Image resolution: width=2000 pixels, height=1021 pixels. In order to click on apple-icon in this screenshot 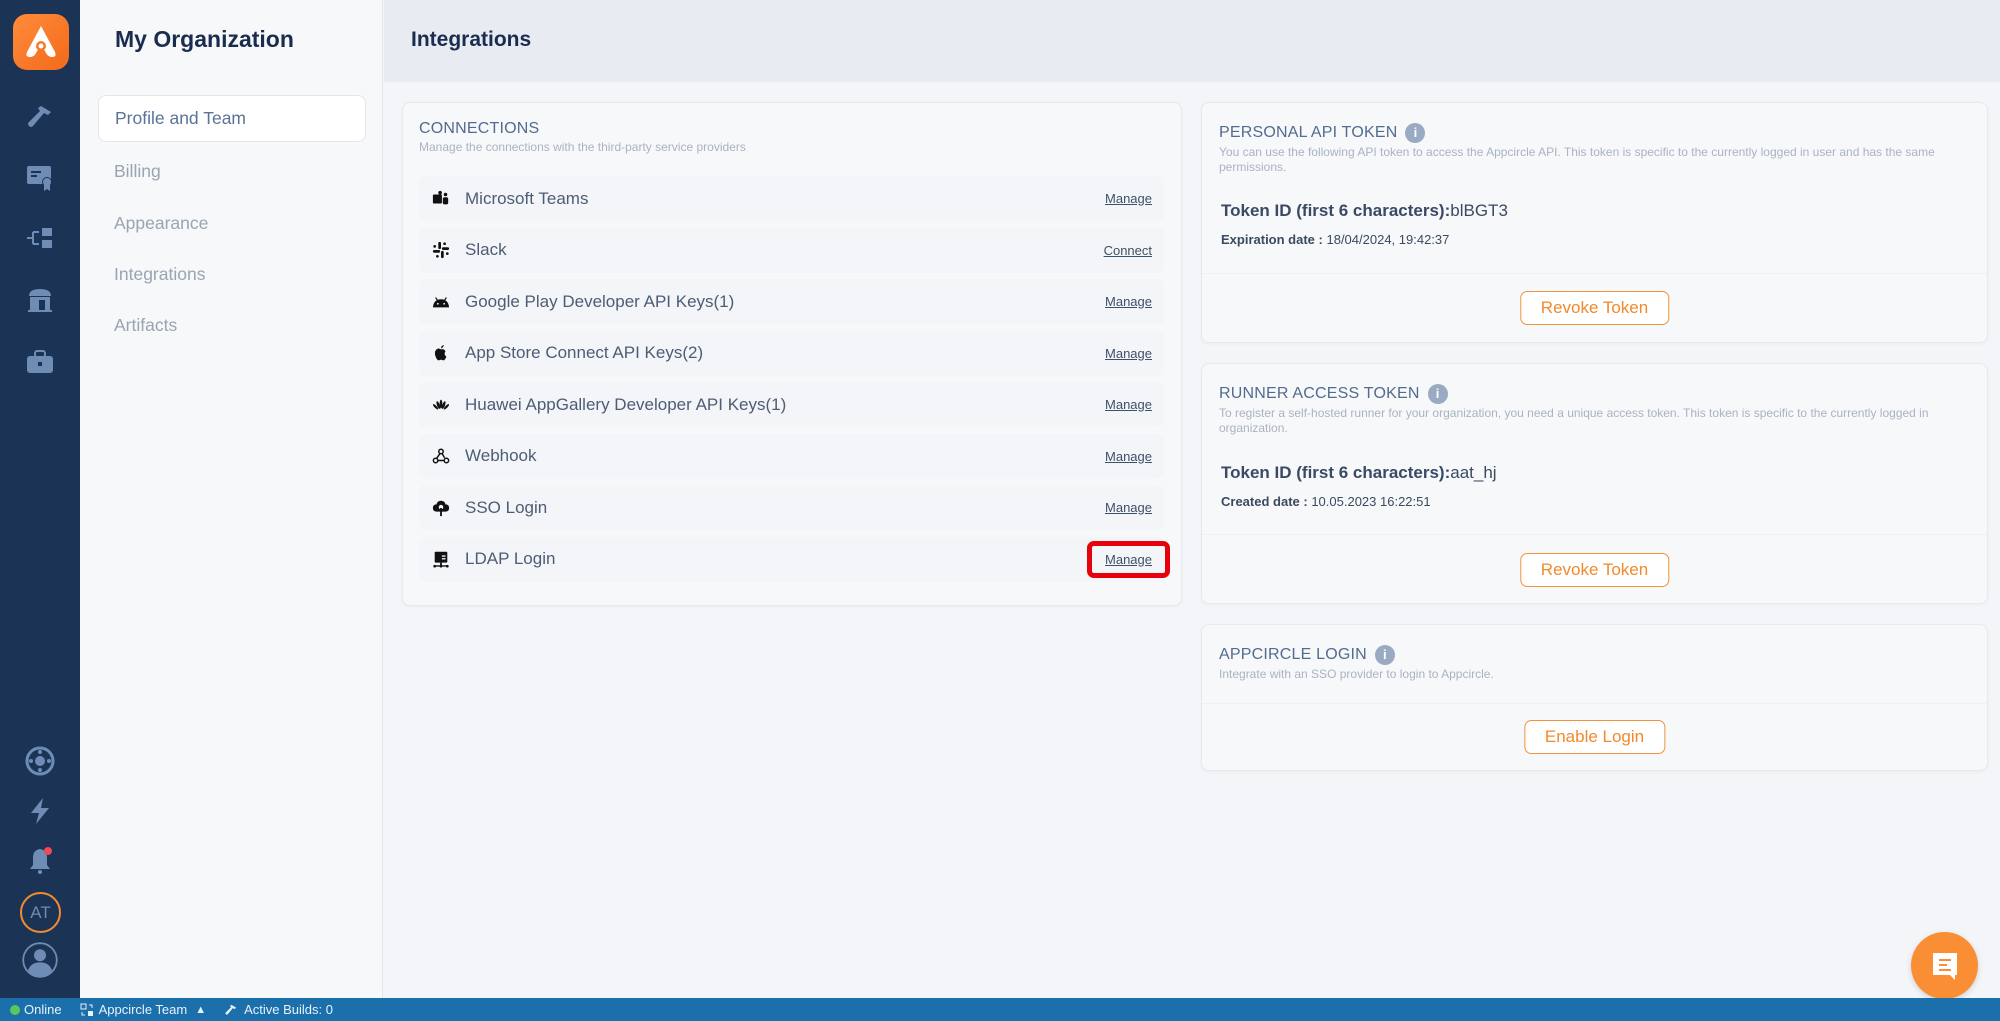, I will do `click(441, 353)`.